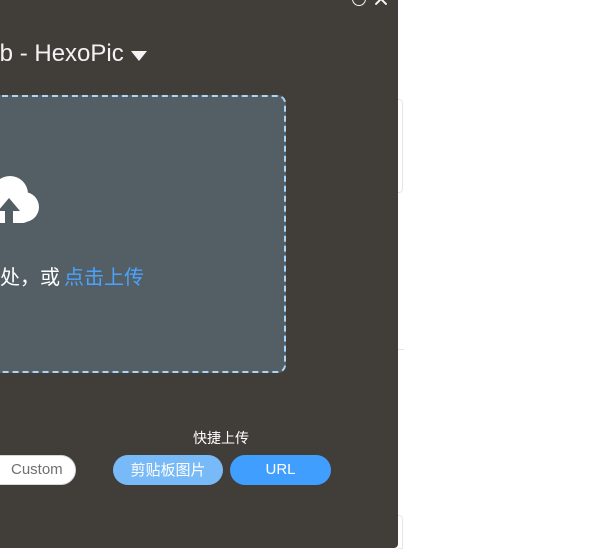  I want to click on picbed-selector: lub - HexoPic, so click(100, 54).